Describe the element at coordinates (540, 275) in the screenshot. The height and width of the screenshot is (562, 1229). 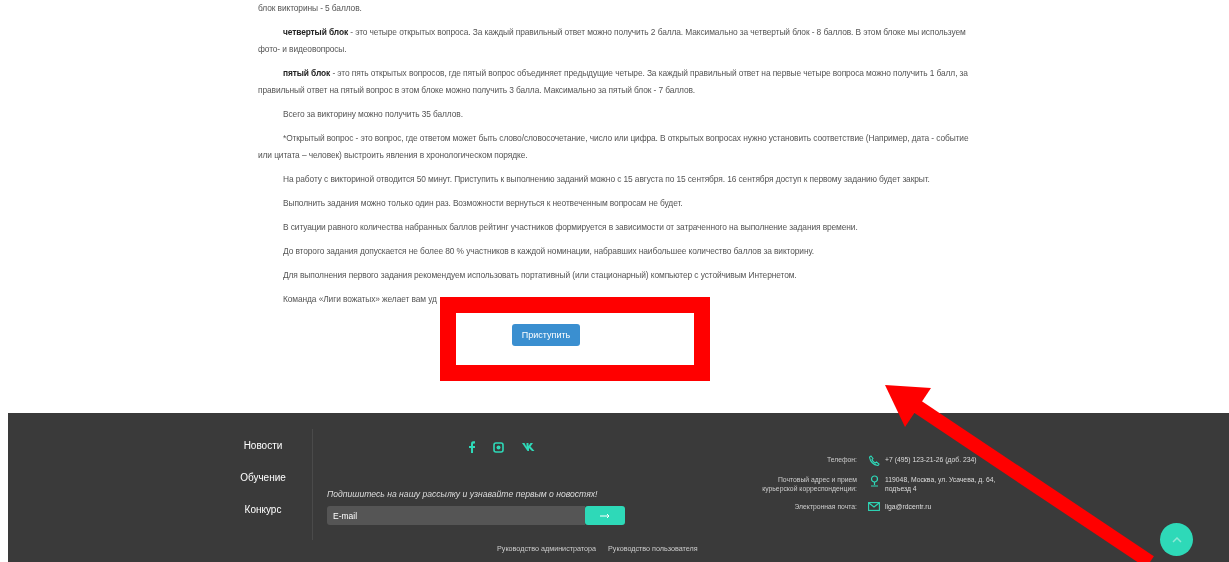
I see `paragraph: Для выполнения первого задания рекомендуем использовать портативный (или стационарный) компьютер с устойчивым Интернетом.` at that location.